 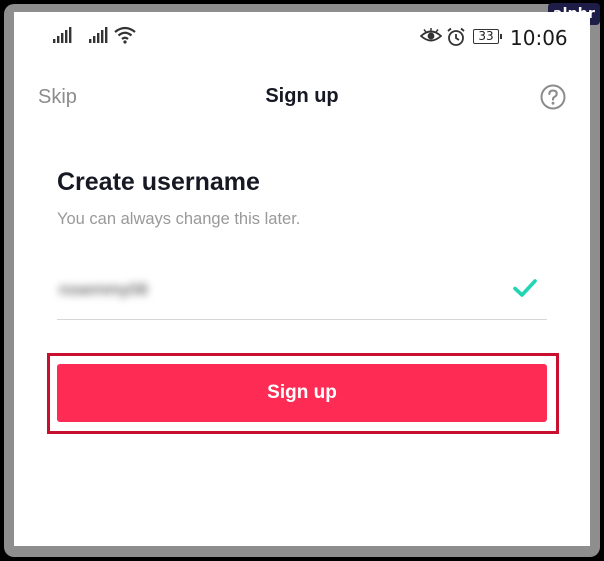 I want to click on sign-up-button: Sign up, so click(x=302, y=393).